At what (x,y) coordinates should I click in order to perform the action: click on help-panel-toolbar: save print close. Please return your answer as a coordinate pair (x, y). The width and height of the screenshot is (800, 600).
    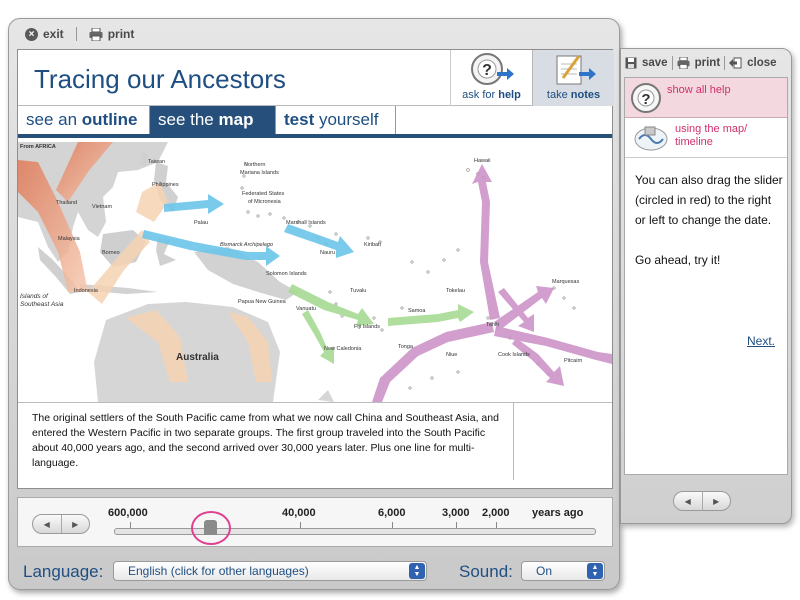
    Looking at the image, I should click on (701, 63).